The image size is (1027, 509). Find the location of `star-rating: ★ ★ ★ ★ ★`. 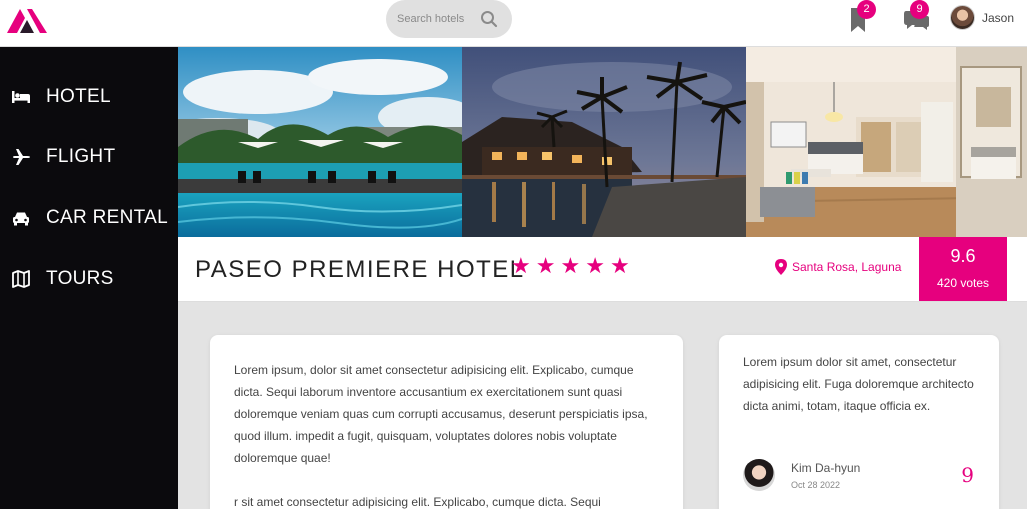

star-rating: ★ ★ ★ ★ ★ is located at coordinates (570, 267).